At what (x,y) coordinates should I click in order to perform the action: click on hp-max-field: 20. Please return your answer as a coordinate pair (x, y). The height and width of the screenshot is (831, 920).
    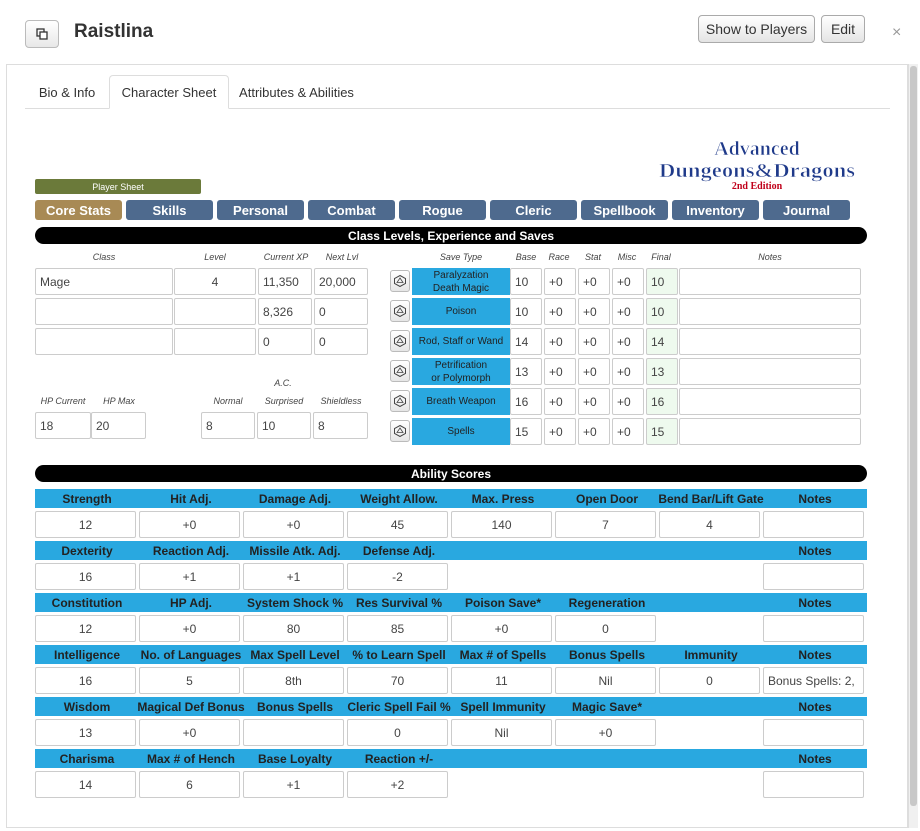
    Looking at the image, I should click on (118, 425).